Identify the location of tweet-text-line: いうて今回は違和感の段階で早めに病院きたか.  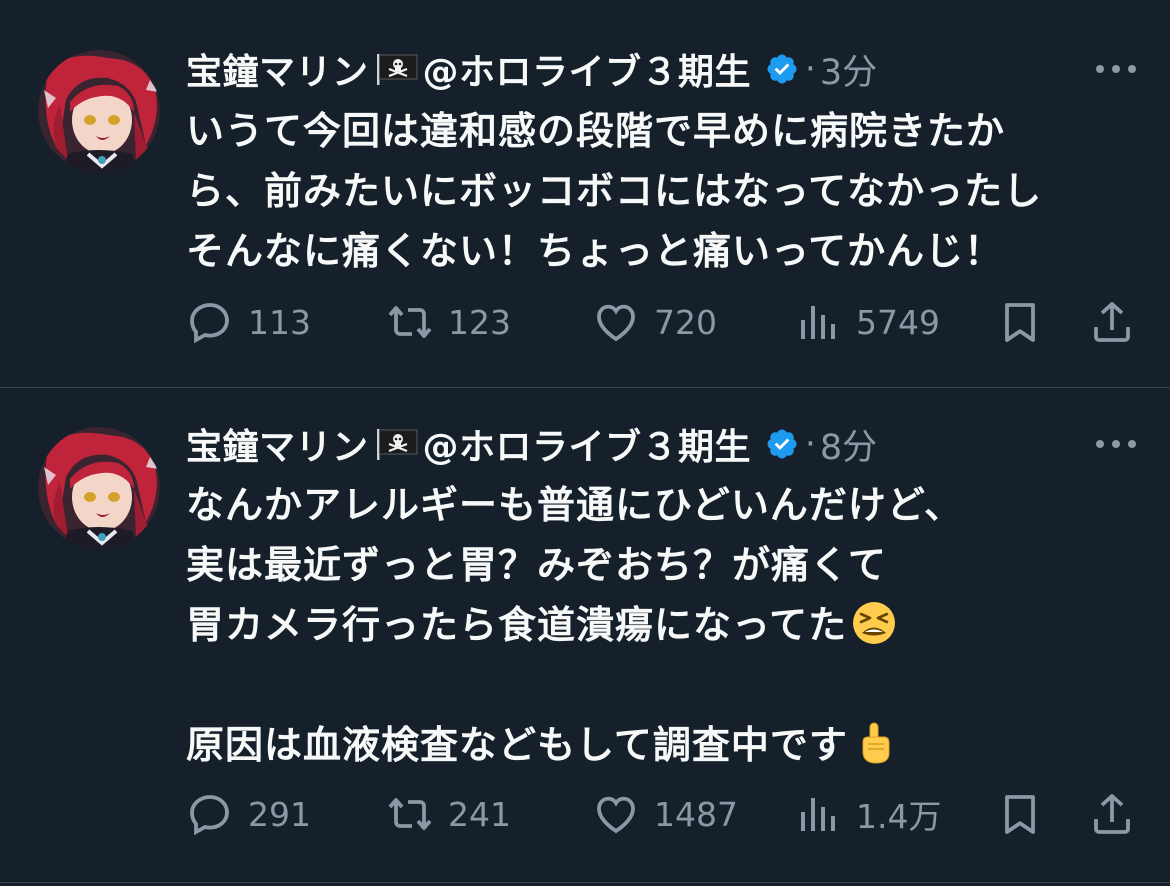
(596, 131).